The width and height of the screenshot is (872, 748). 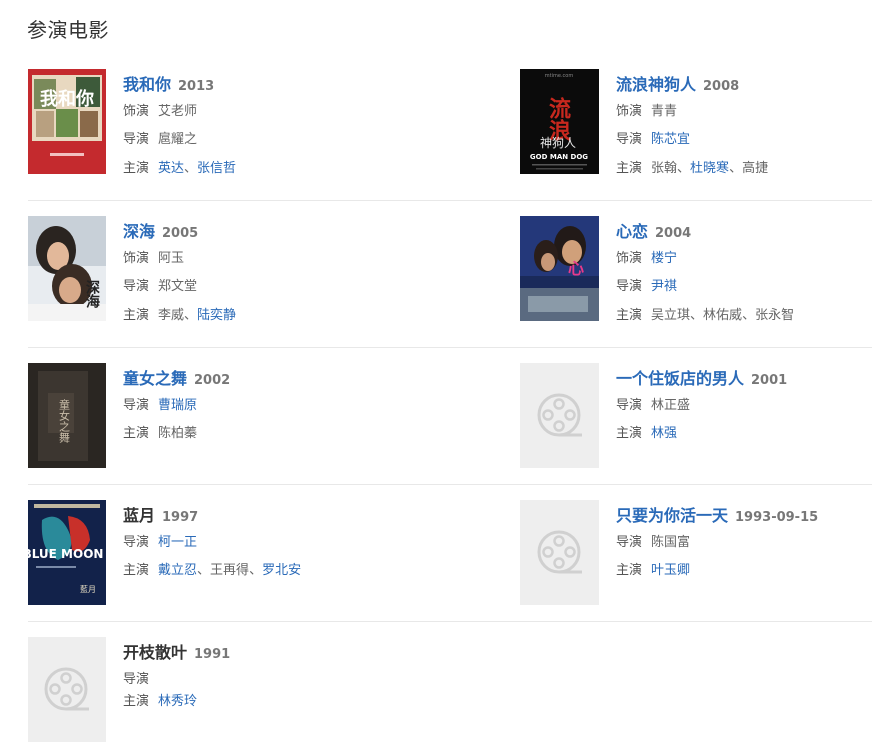 What do you see at coordinates (680, 377) in the screenshot?
I see `film-title: 一个住饭店的男人` at bounding box center [680, 377].